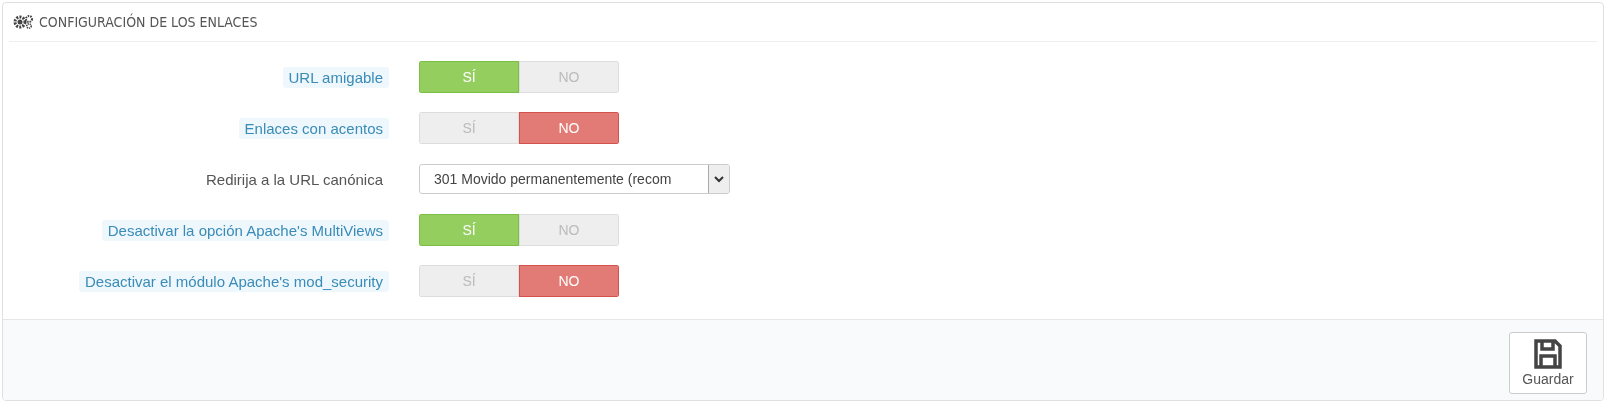 This screenshot has width=1619, height=401. Describe the element at coordinates (719, 179) in the screenshot. I see `caret-icon` at that location.